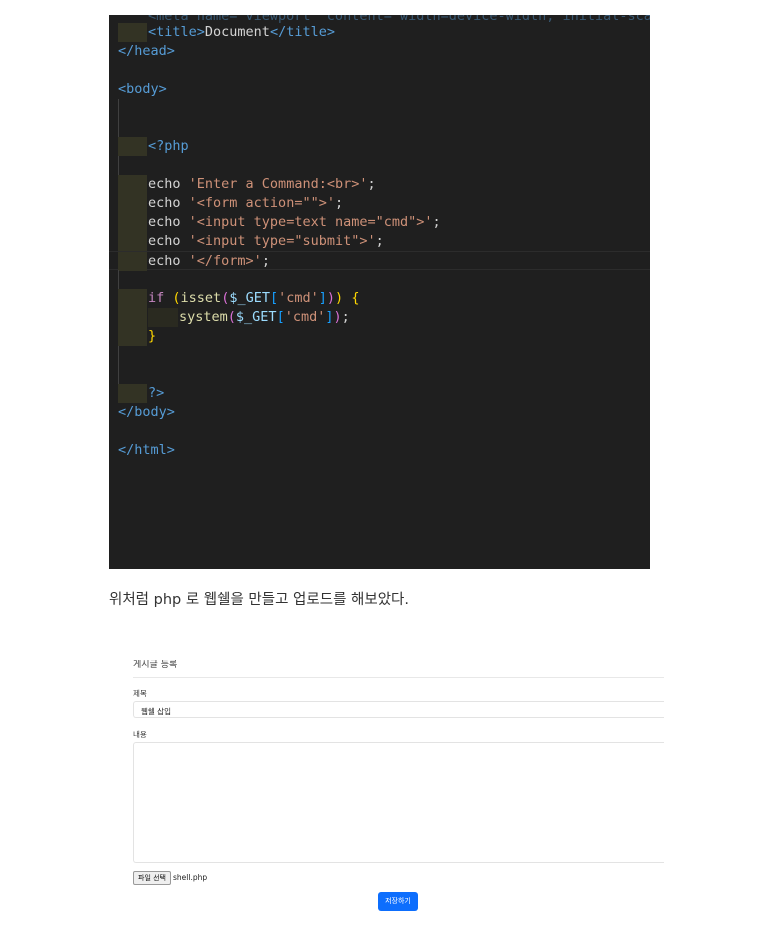  I want to click on code-line-title: <title>Document</title>, so click(379, 32).